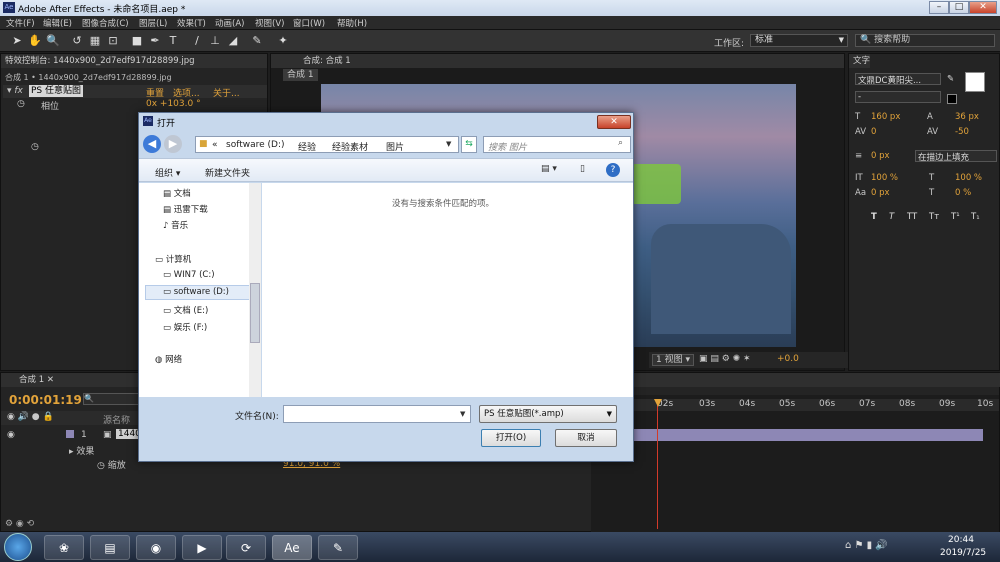 This screenshot has height=562, width=1000. I want to click on baseline-value: 0 px, so click(880, 193).